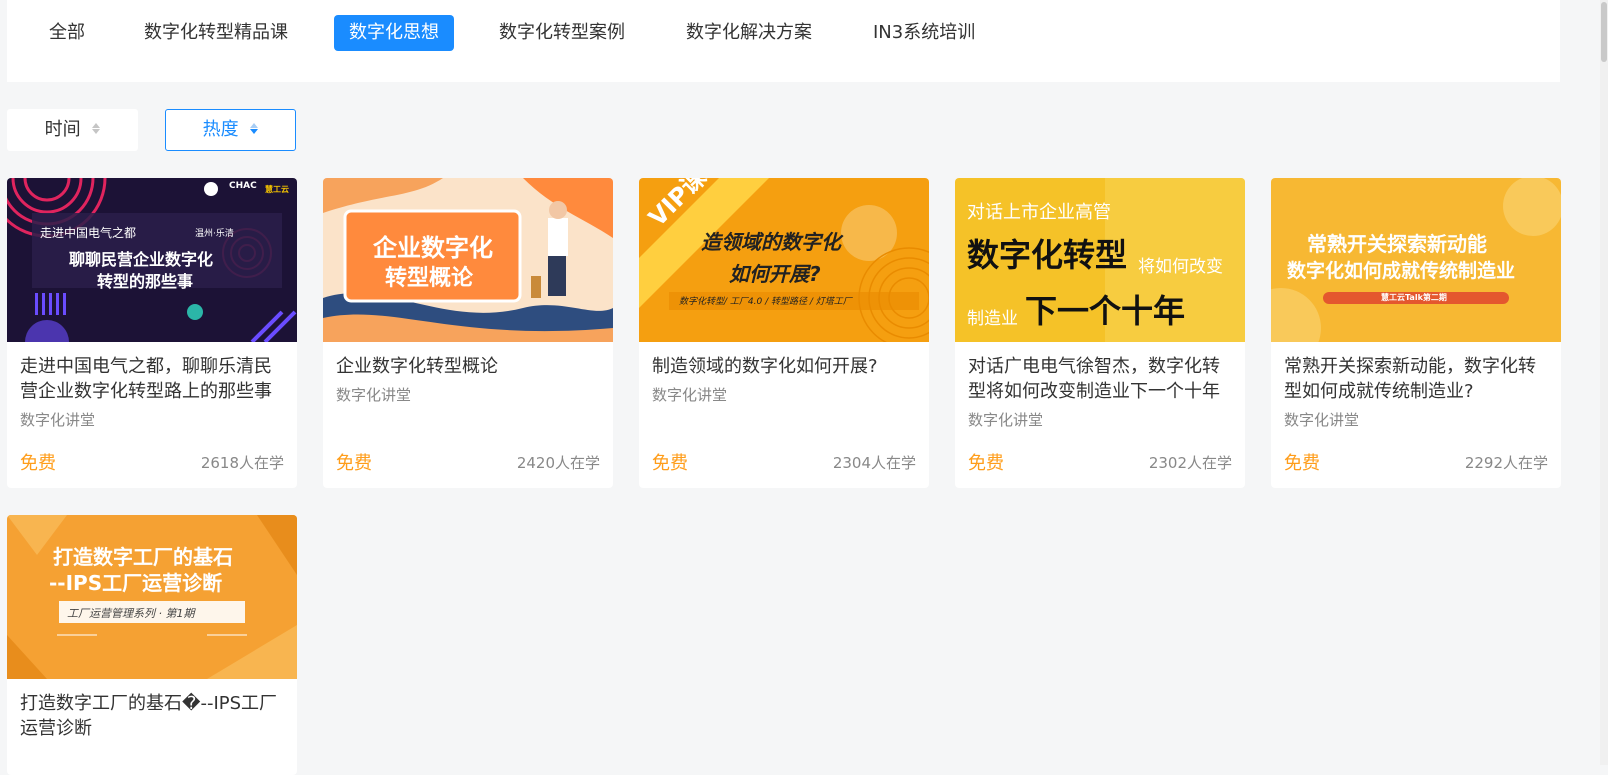 This screenshot has height=775, width=1608. I want to click on course-thumbnail: 企业数字化 转型概论, so click(468, 260).